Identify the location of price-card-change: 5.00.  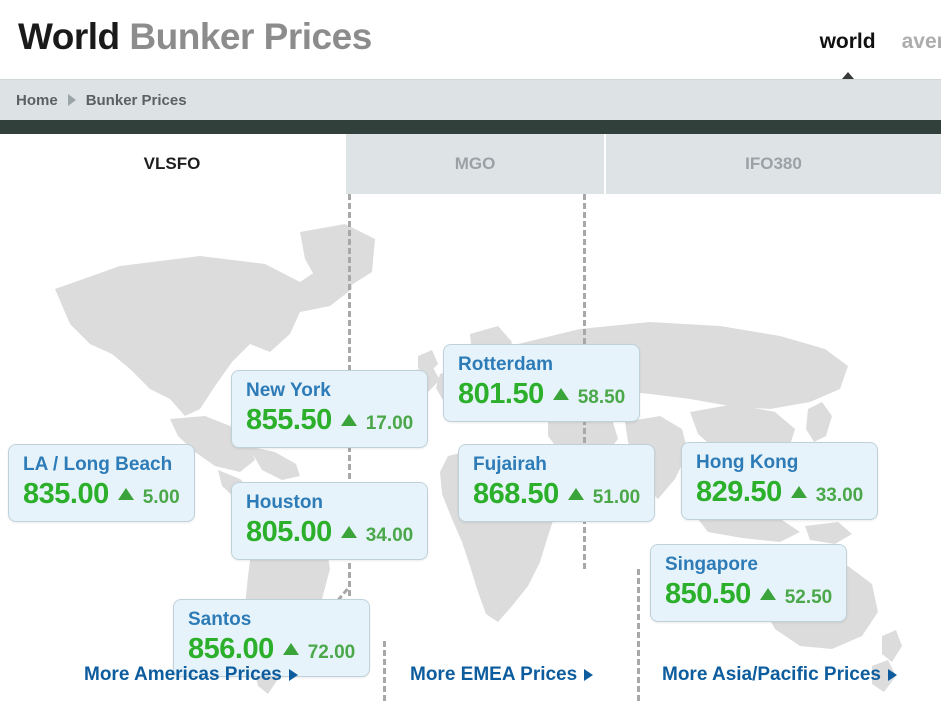
(161, 497).